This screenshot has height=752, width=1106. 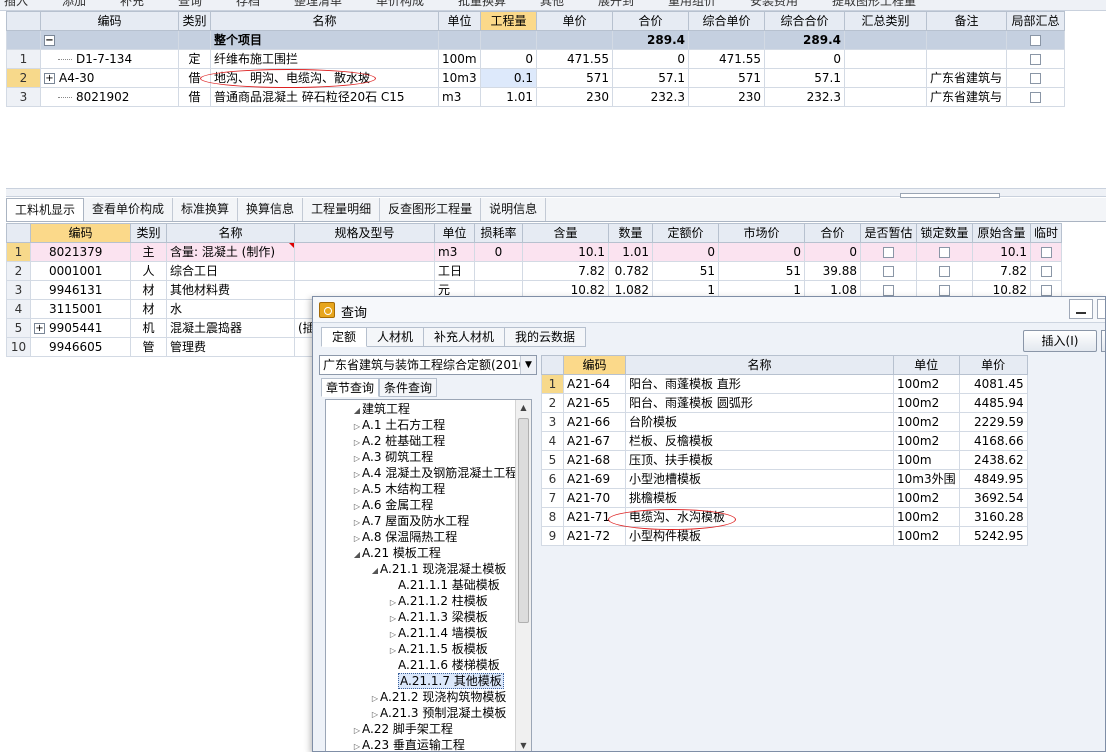 I want to click on insert-options-button, so click(x=1103, y=341).